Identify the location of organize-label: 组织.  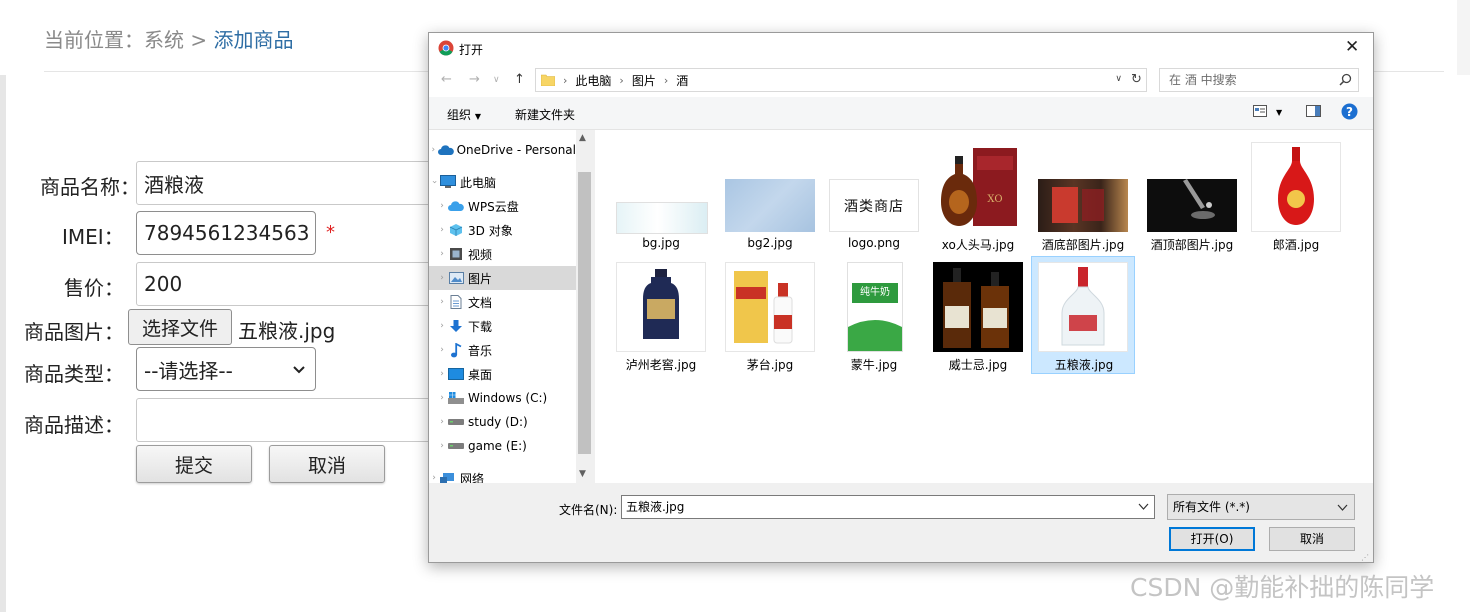
(459, 115).